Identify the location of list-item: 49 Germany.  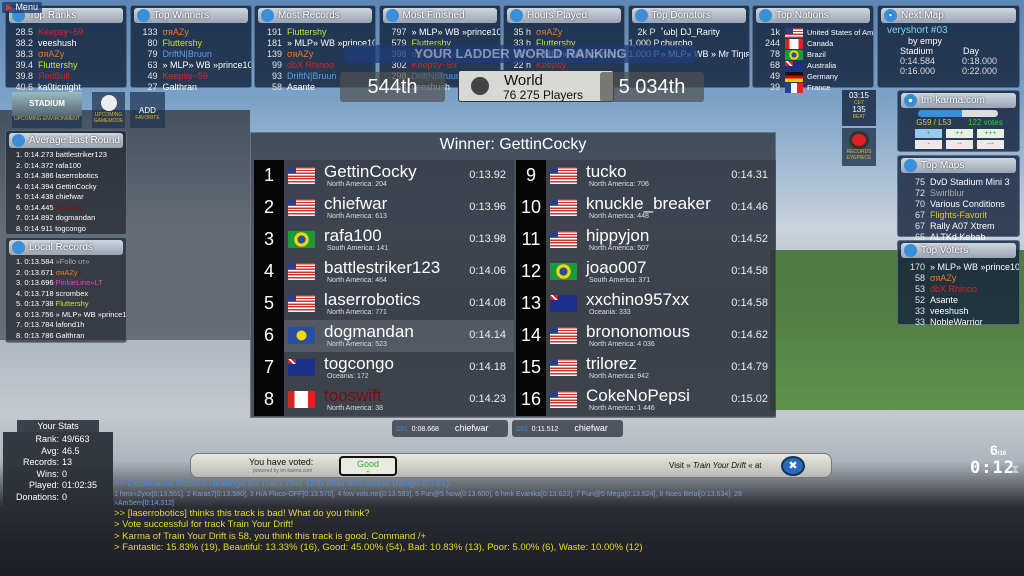
(813, 76).